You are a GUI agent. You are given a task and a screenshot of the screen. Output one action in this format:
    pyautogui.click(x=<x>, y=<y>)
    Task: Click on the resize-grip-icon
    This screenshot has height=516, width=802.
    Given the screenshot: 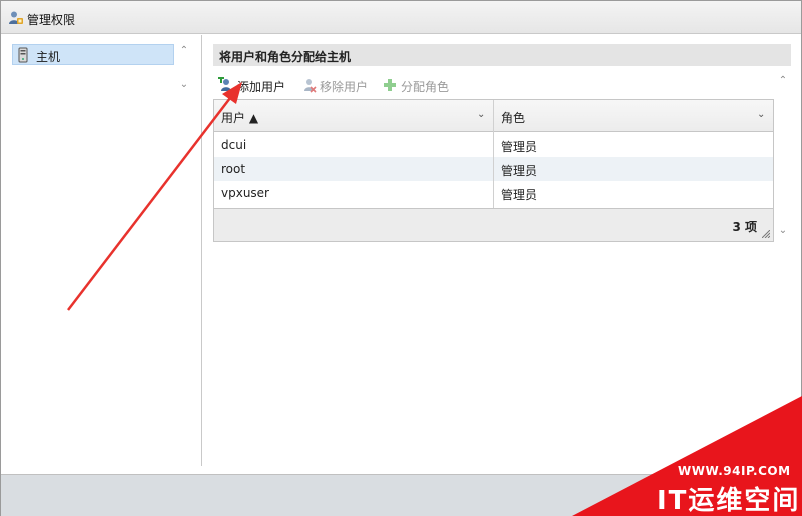 What is the action you would take?
    pyautogui.click(x=766, y=234)
    